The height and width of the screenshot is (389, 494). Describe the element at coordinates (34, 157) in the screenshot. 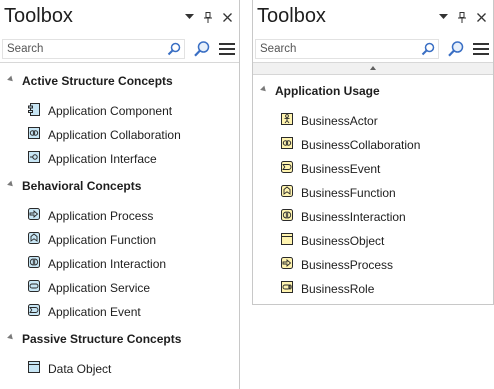

I see `app-interface-icon` at that location.